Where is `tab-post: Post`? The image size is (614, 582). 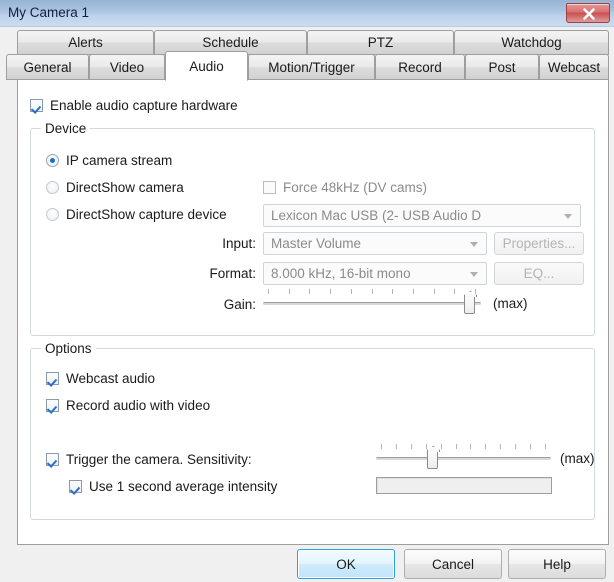 tab-post: Post is located at coordinates (502, 67).